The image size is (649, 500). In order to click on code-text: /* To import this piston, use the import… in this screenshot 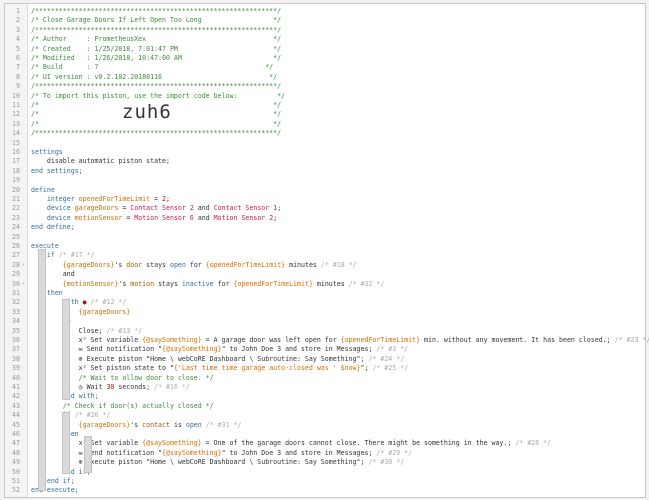, I will do `click(158, 96)`.